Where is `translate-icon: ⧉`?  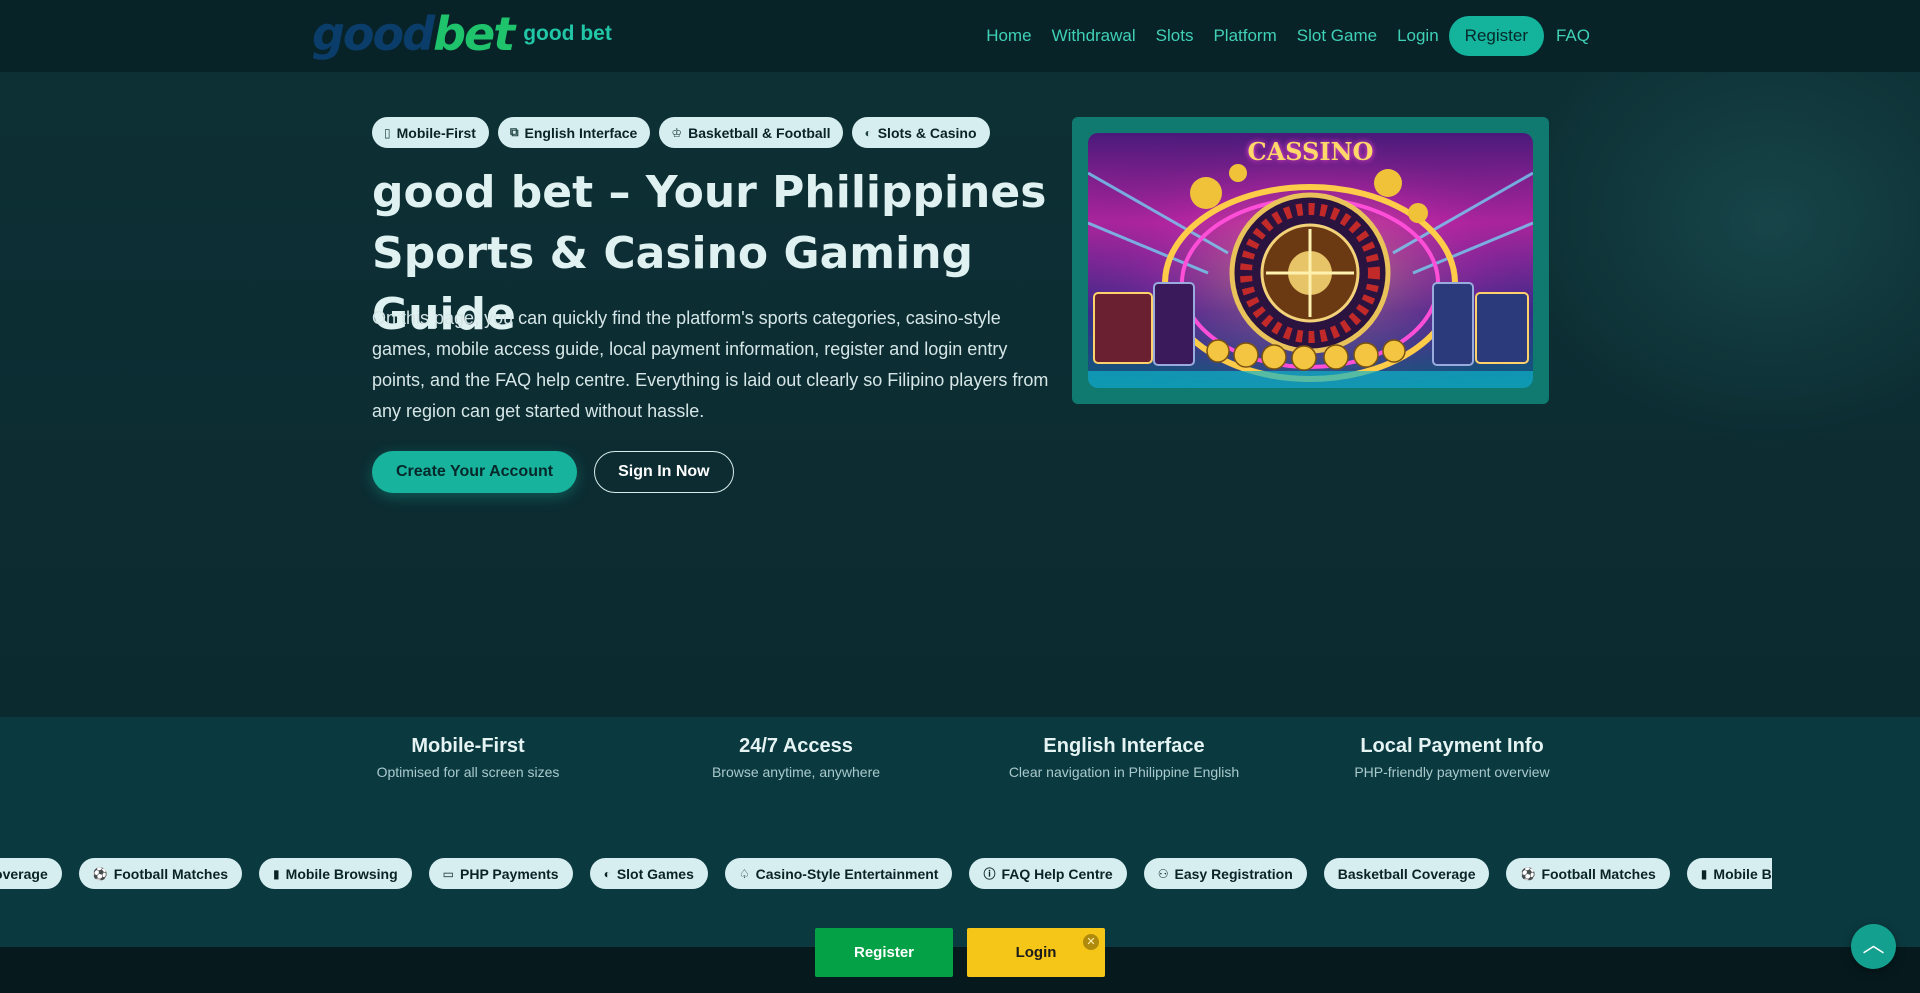 translate-icon: ⧉ is located at coordinates (514, 132).